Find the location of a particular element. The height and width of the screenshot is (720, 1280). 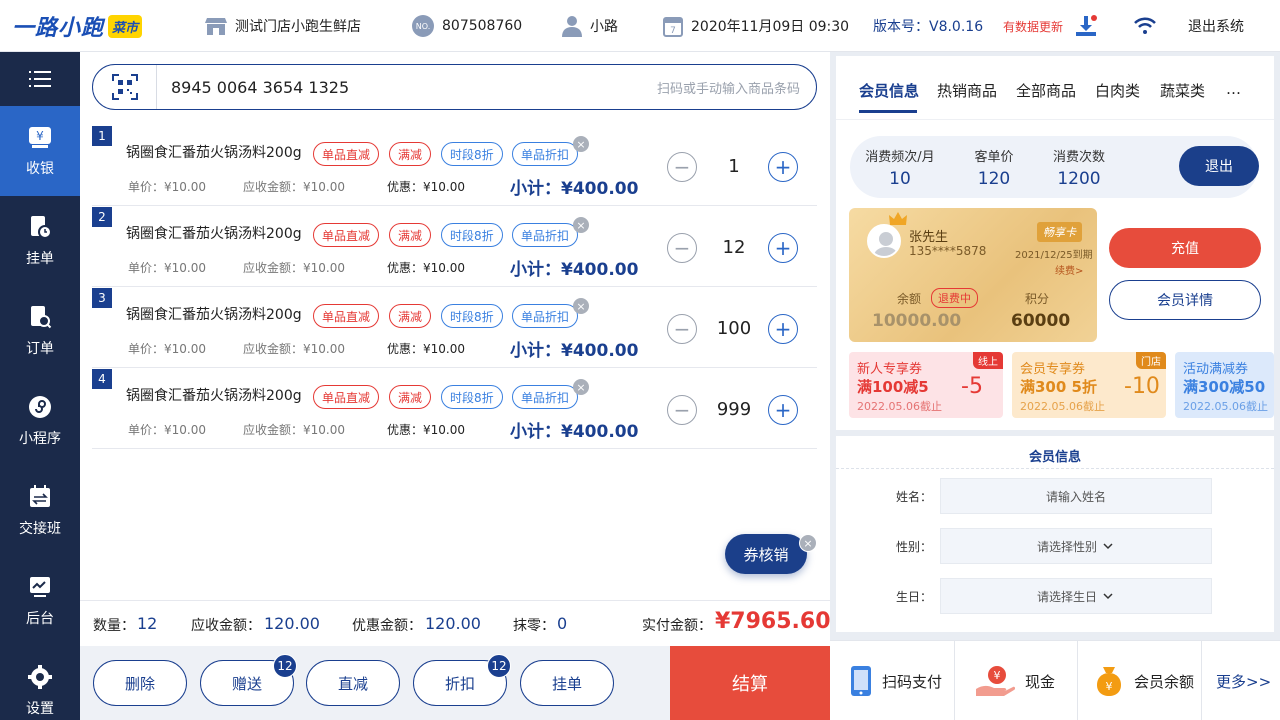

delete-button: 删除 is located at coordinates (140, 683).